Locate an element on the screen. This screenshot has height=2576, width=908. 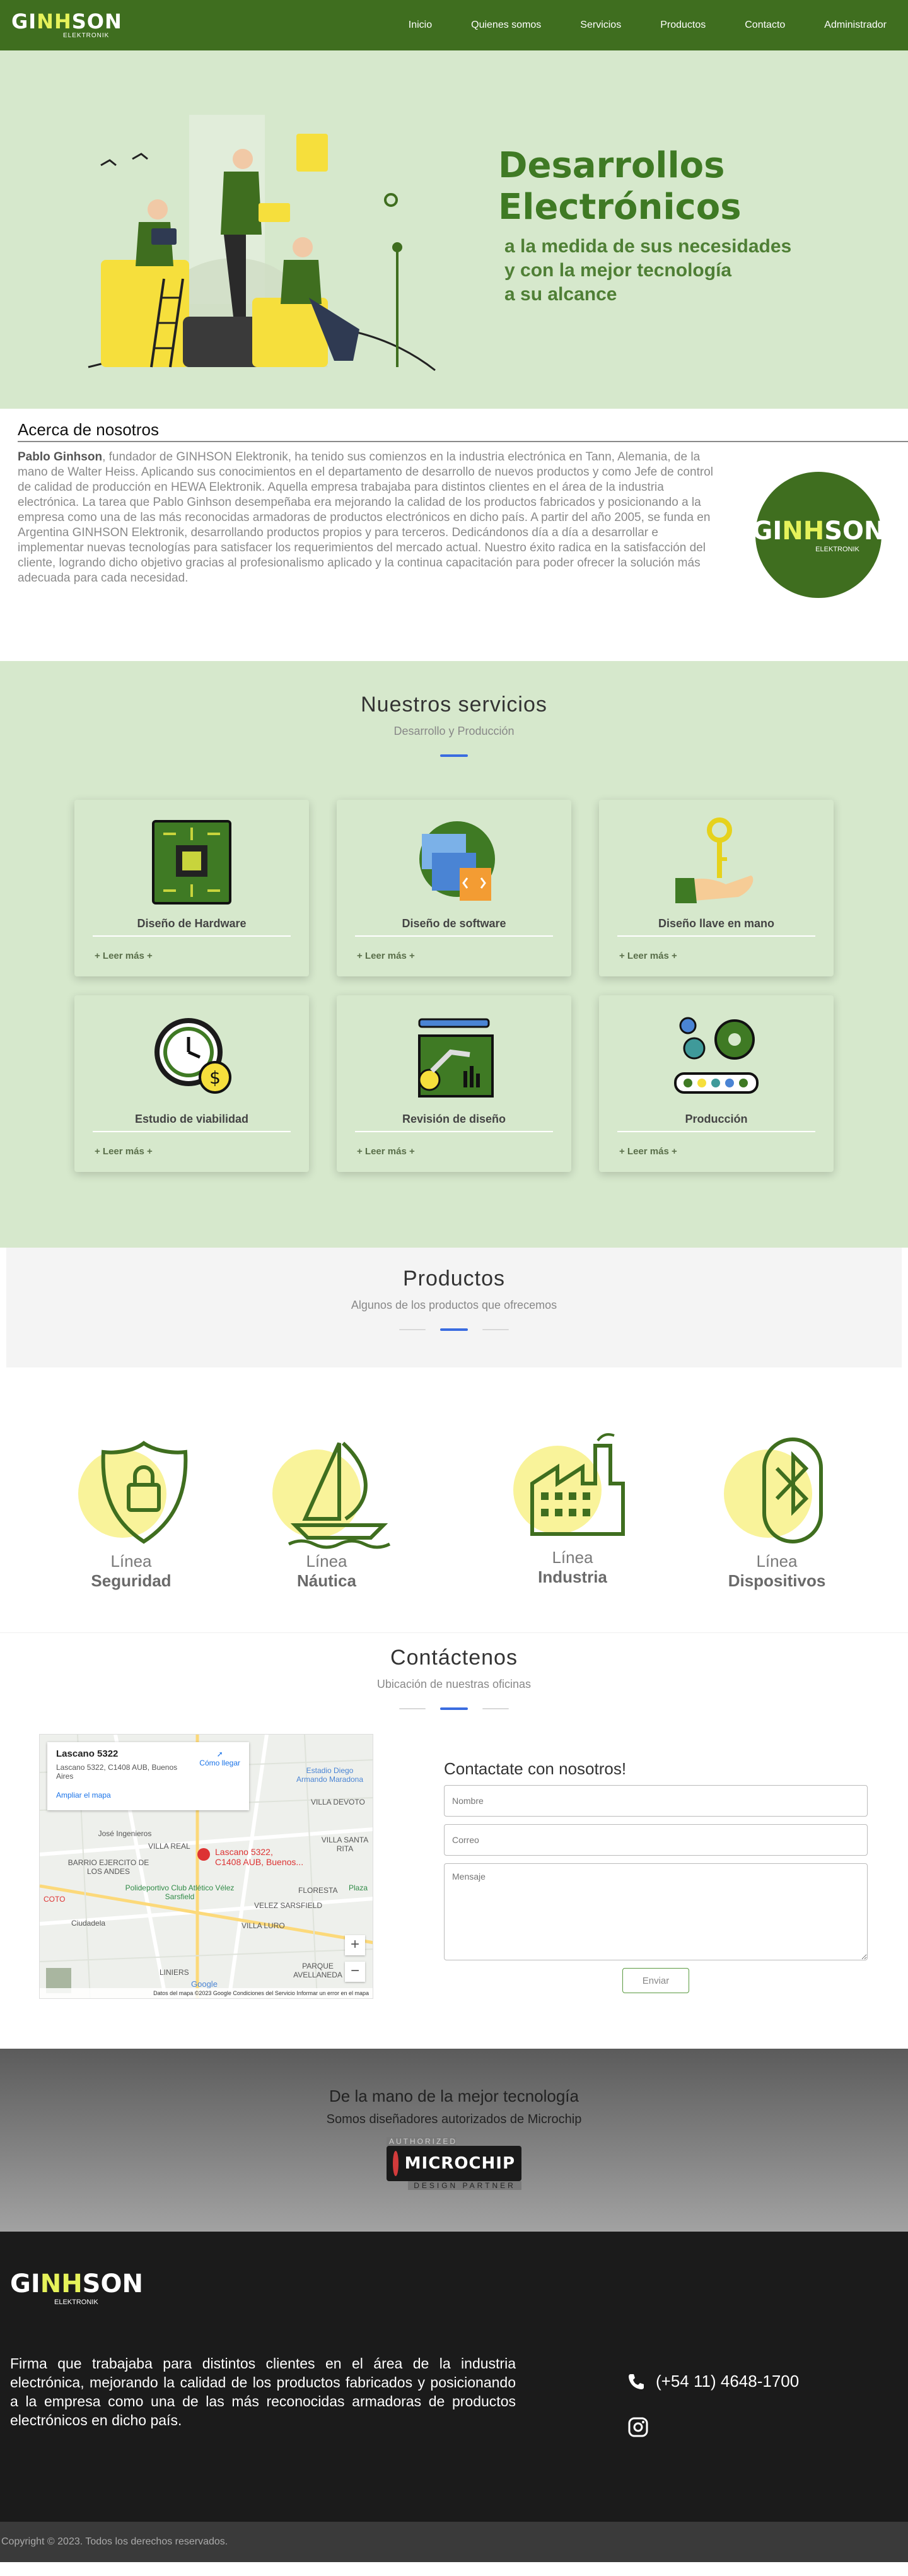
about-logo-text: GINHSON is located at coordinates (818, 531).